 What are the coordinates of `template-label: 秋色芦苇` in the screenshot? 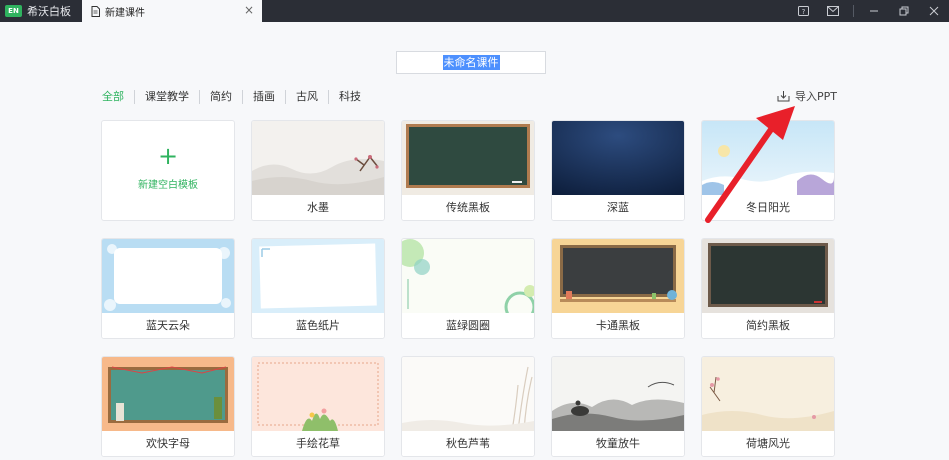 It's located at (468, 443).